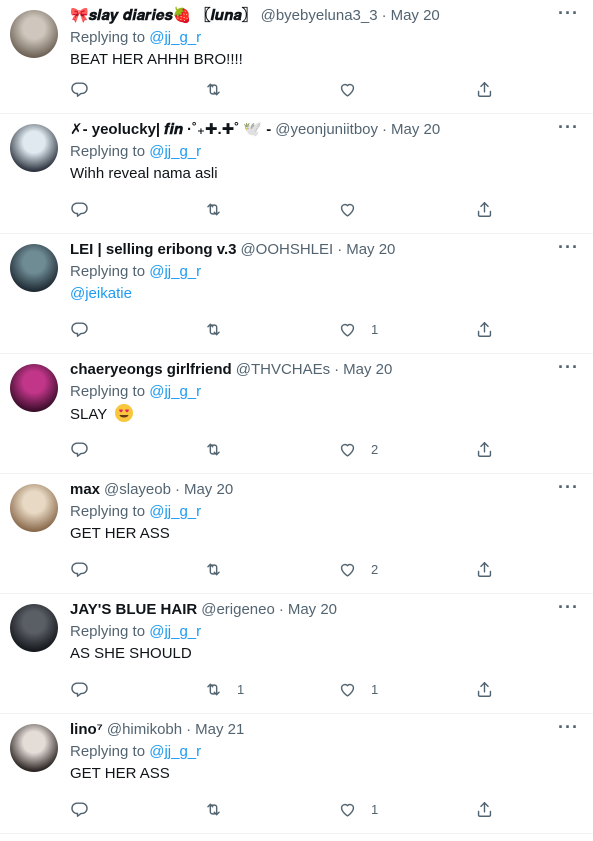 The height and width of the screenshot is (841, 593). What do you see at coordinates (325, 60) in the screenshot?
I see `tweet-text: BEAT HER AHHH BRO!!!!` at bounding box center [325, 60].